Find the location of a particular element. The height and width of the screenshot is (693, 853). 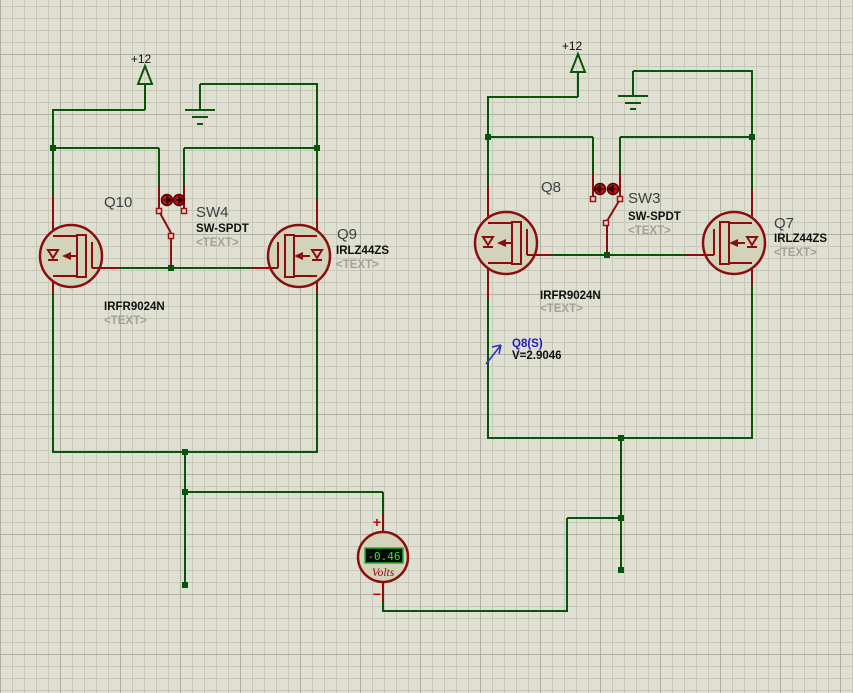

ground-symbol-right is located at coordinates (633, 90).